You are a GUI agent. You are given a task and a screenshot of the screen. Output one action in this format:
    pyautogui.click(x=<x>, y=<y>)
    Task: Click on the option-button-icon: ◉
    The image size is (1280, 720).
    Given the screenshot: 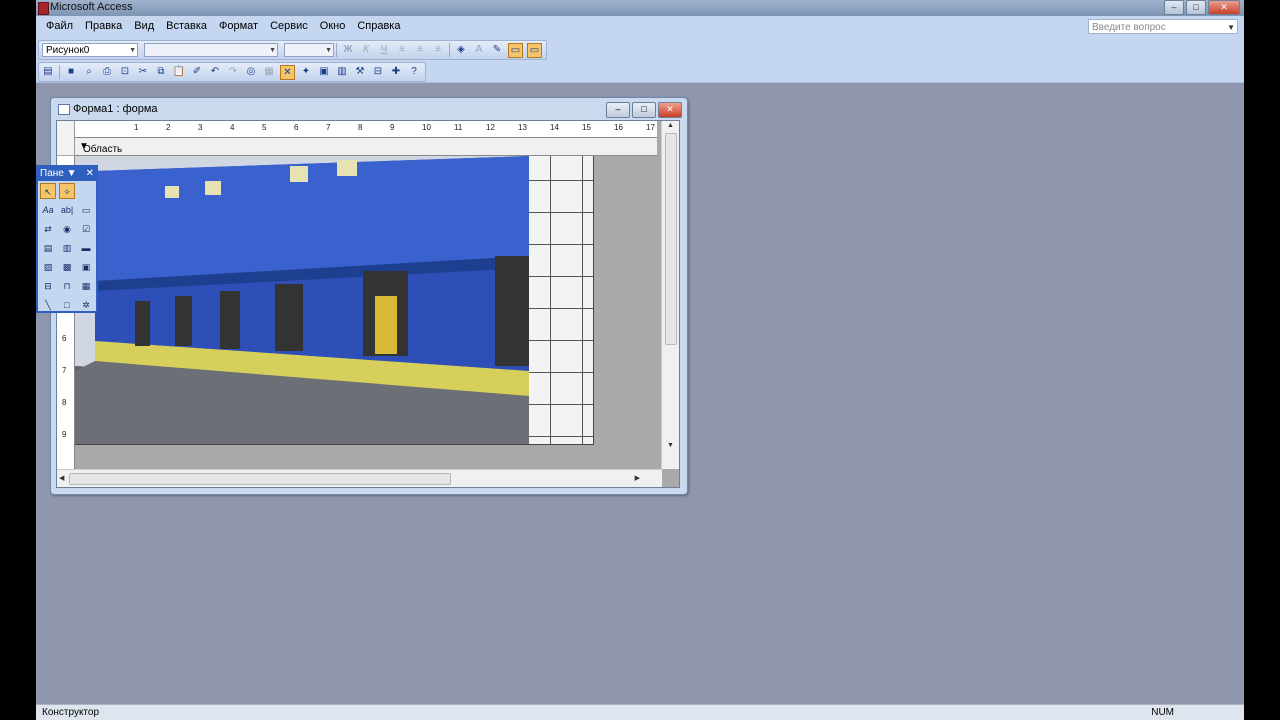 What is the action you would take?
    pyautogui.click(x=67, y=229)
    